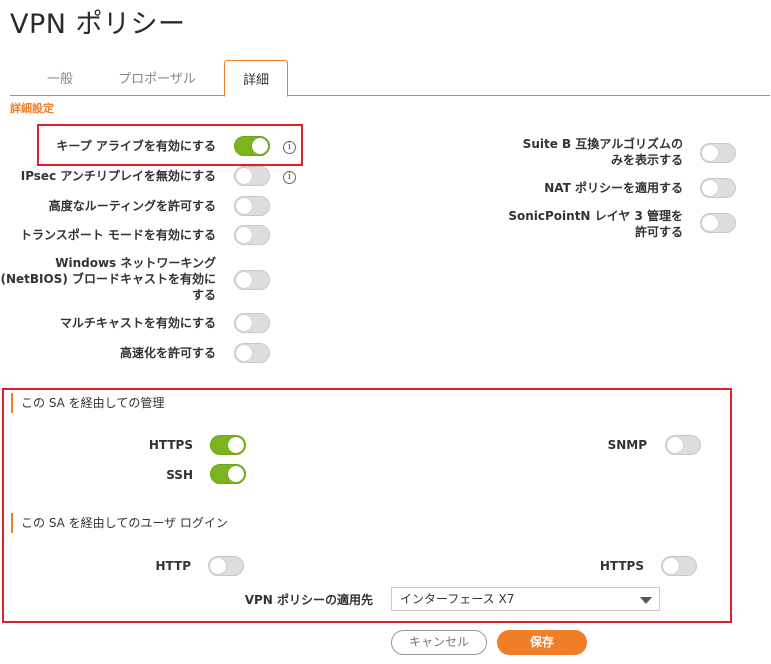  I want to click on login-http-label: HTTP, so click(173, 566).